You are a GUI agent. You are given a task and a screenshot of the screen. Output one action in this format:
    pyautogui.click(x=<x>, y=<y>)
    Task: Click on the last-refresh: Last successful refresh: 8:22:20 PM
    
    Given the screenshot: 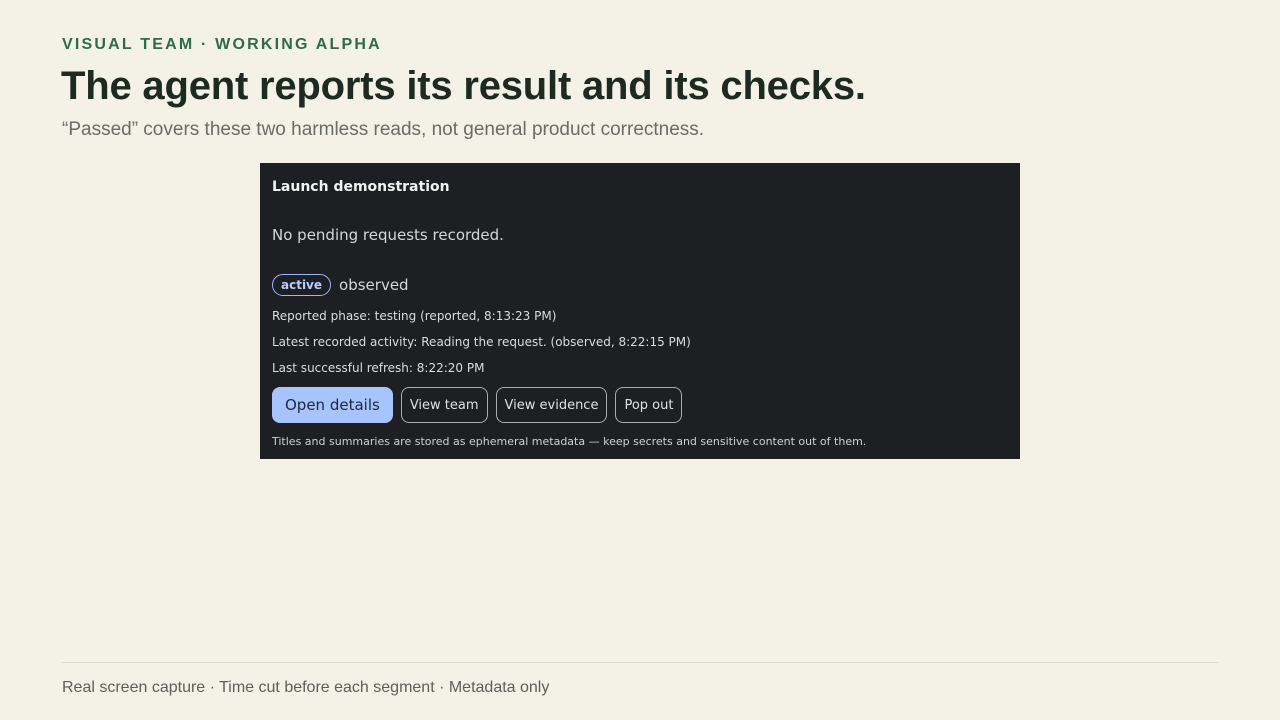 What is the action you would take?
    pyautogui.click(x=378, y=368)
    